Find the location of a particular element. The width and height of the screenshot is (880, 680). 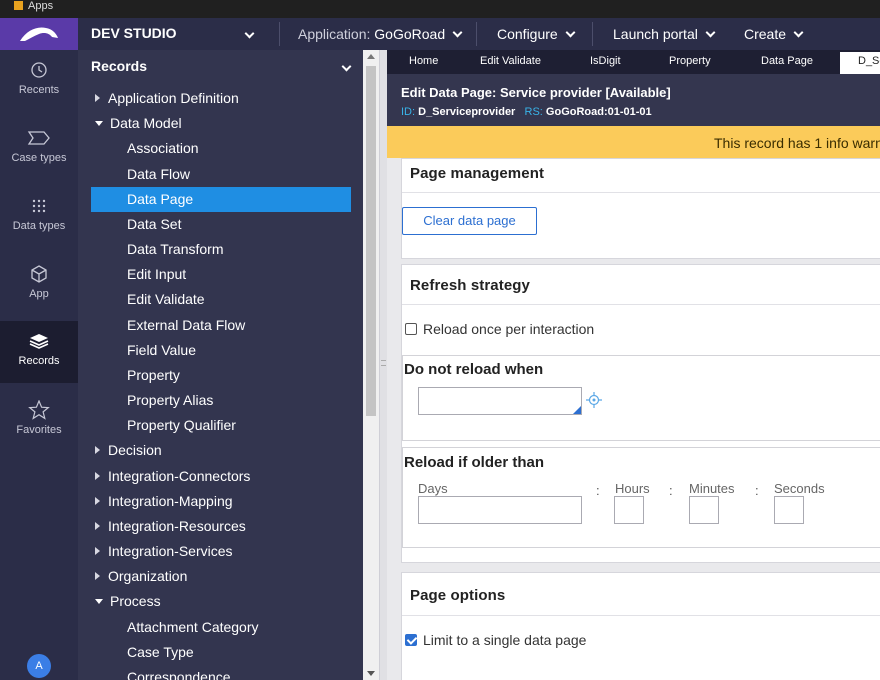

tree-item-integration-resources: Integration-Resources is located at coordinates (170, 526).